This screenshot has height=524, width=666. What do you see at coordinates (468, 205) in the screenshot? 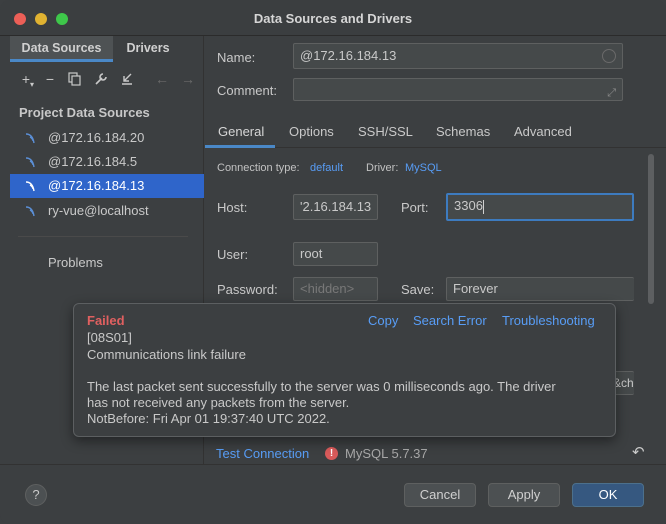
I see `port-value: 3306` at bounding box center [468, 205].